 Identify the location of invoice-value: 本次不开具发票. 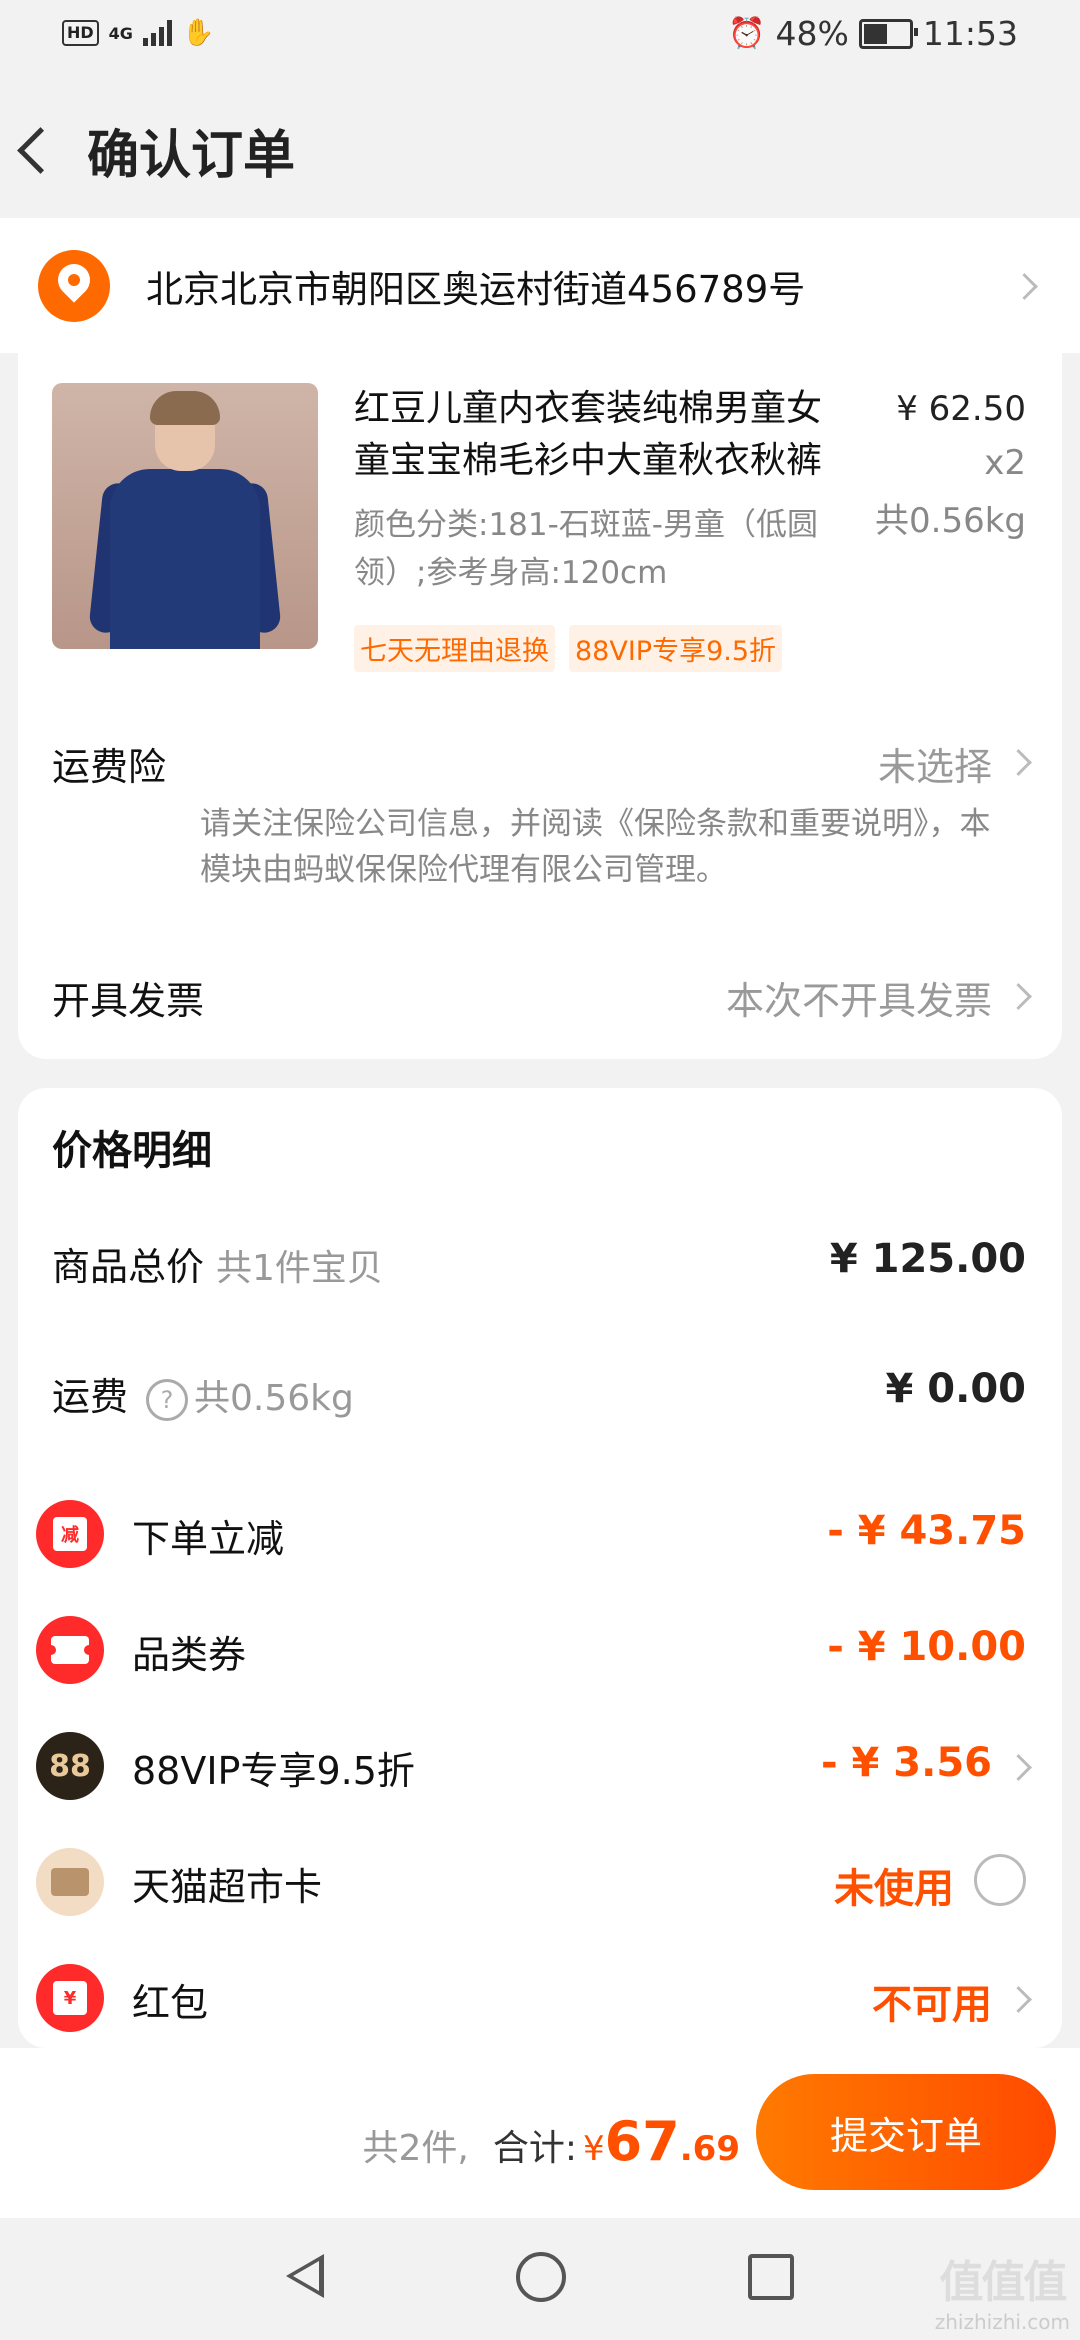
(859, 997).